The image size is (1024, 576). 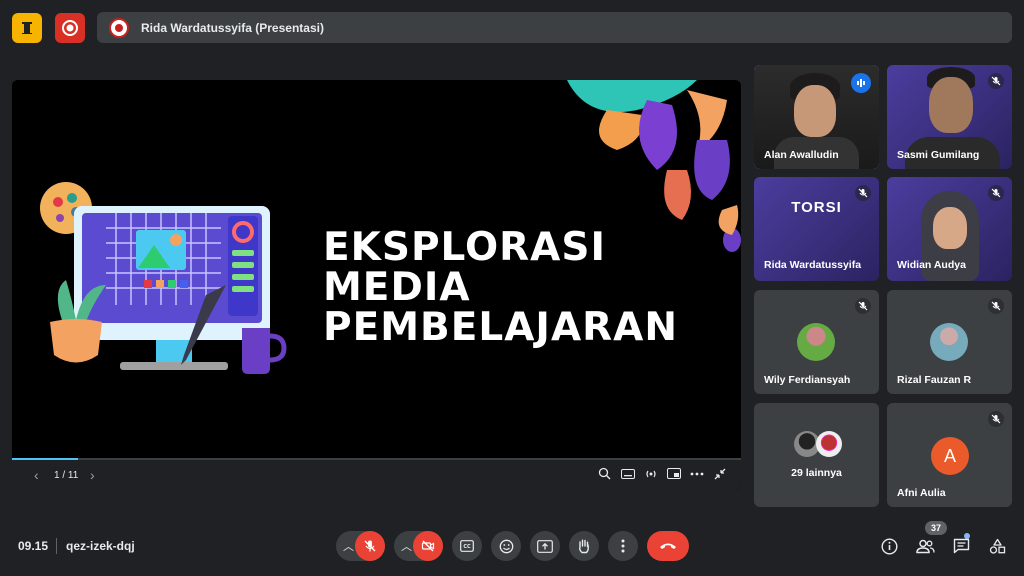 I want to click on phone-hangup-icon, so click(x=668, y=546).